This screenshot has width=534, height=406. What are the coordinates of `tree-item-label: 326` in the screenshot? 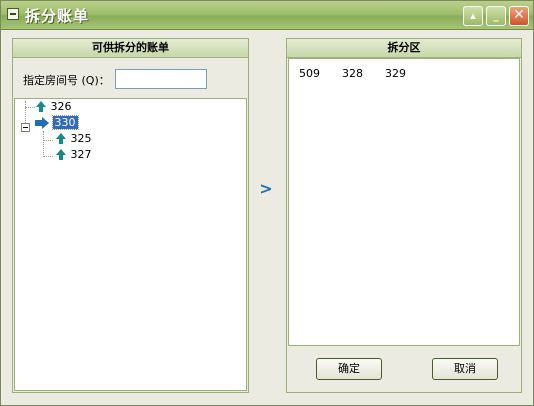 It's located at (61, 106).